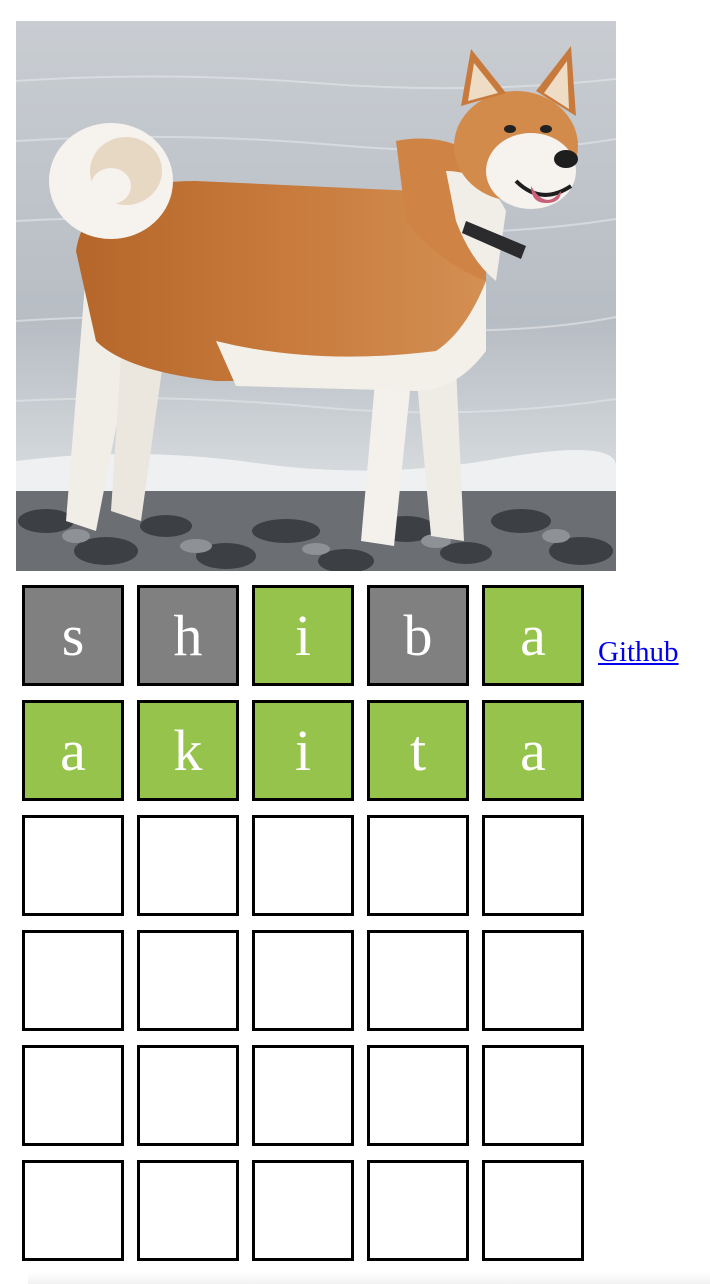  What do you see at coordinates (188, 750) in the screenshot?
I see `letter-tile-correct: k` at bounding box center [188, 750].